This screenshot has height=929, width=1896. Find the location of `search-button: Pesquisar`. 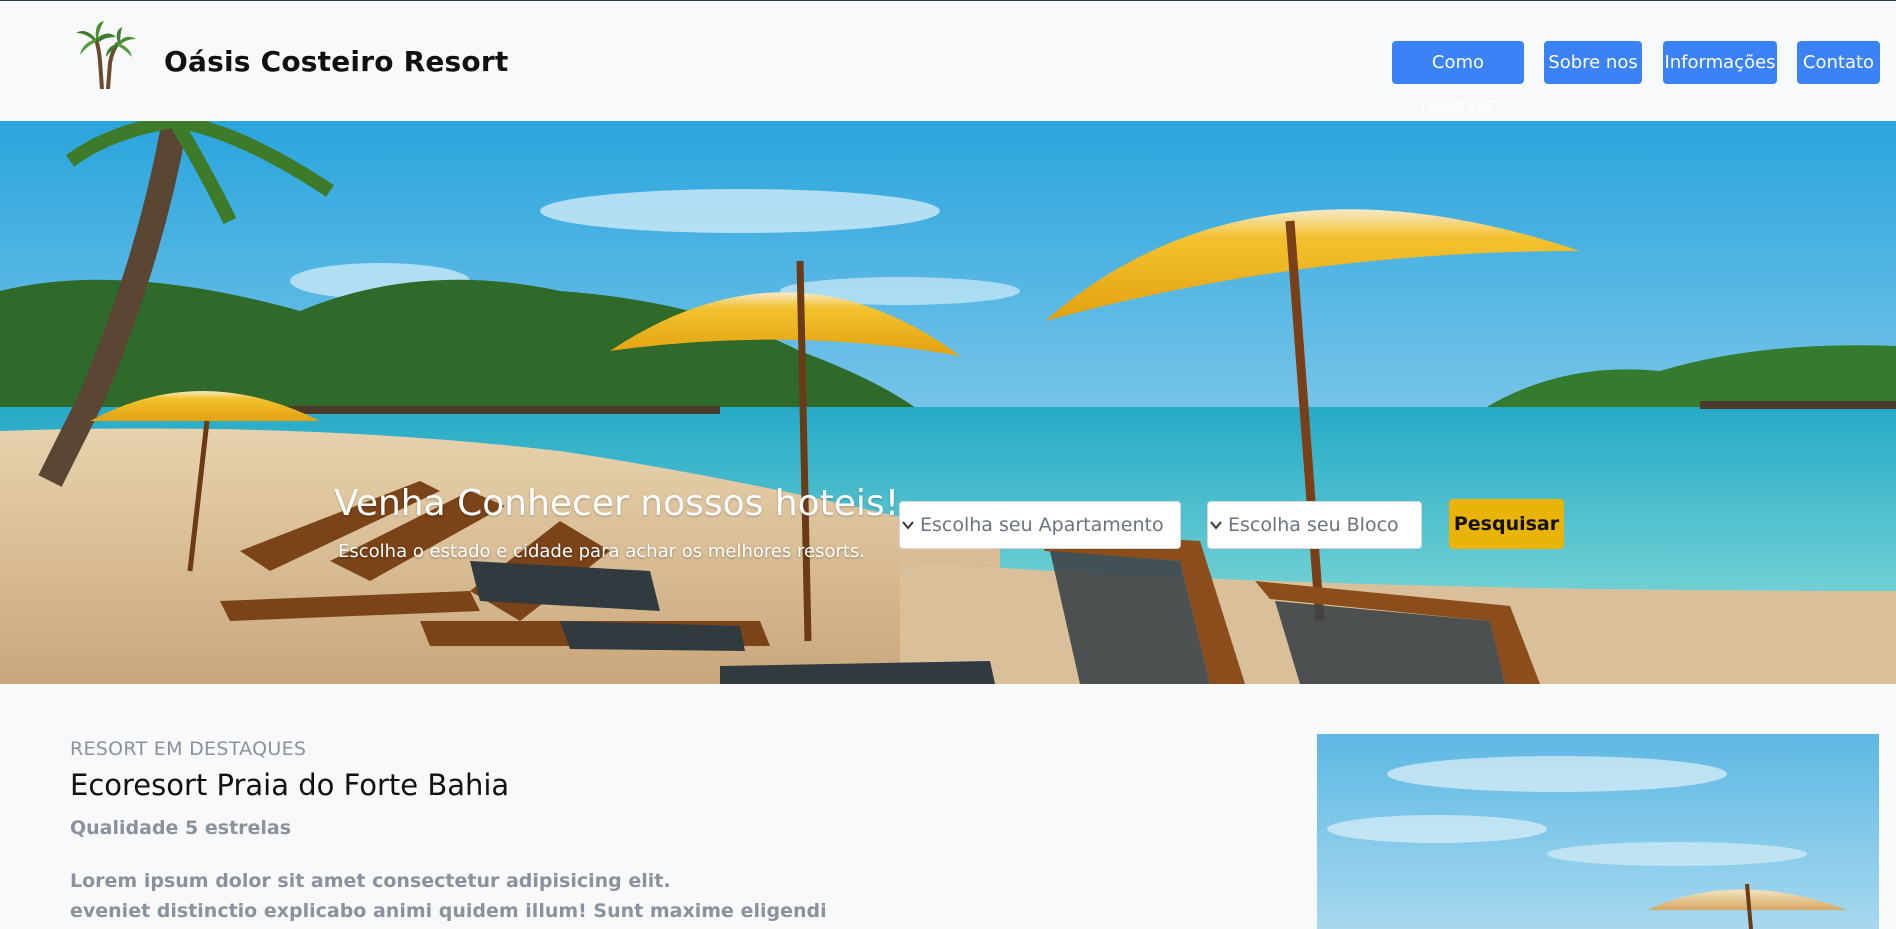

search-button: Pesquisar is located at coordinates (1506, 524).